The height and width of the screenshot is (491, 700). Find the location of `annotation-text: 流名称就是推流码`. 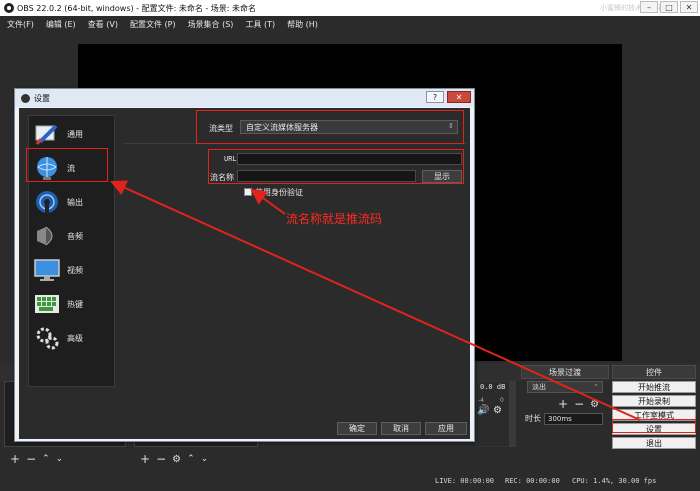

annotation-text: 流名称就是推流码 is located at coordinates (334, 219).